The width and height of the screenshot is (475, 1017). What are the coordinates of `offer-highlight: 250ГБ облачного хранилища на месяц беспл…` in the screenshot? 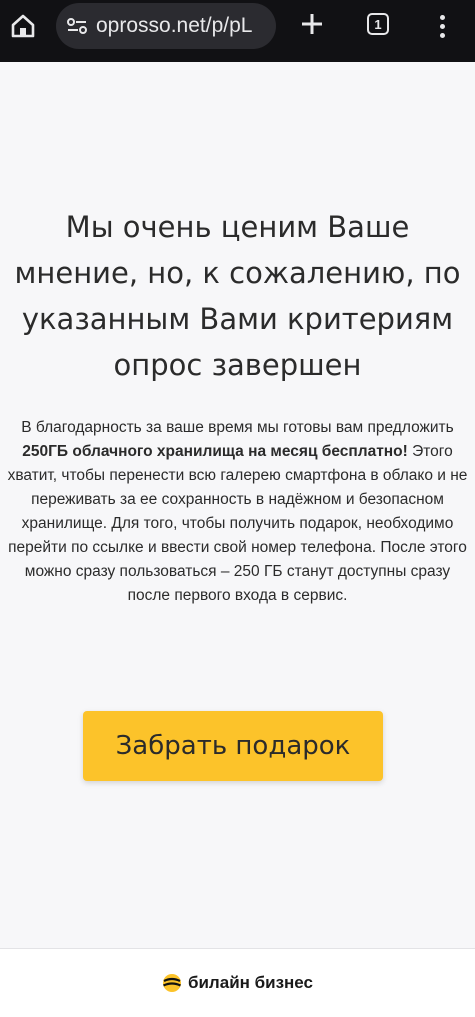 It's located at (215, 451).